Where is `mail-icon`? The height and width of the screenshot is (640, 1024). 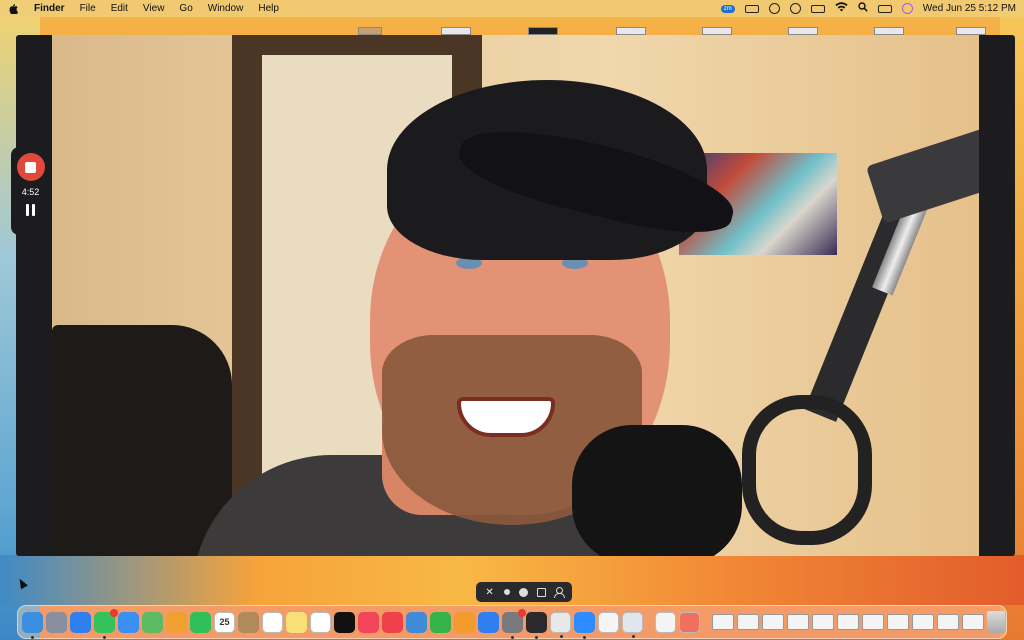 mail-icon is located at coordinates (128, 622).